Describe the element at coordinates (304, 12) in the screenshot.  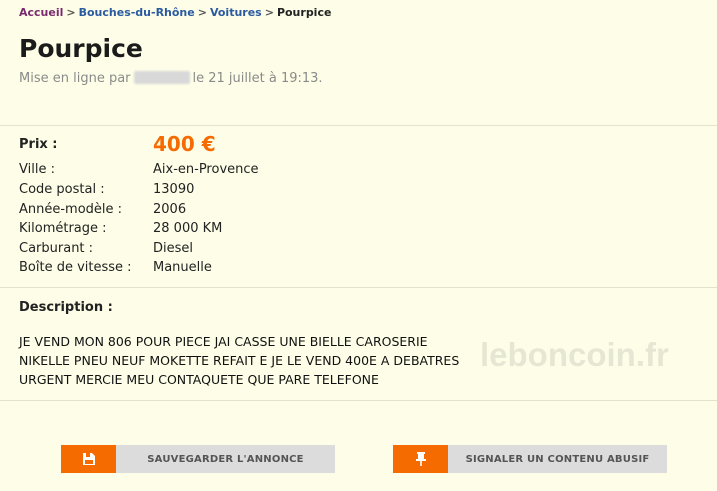
I see `breadcrumb-current: Pourpice` at that location.